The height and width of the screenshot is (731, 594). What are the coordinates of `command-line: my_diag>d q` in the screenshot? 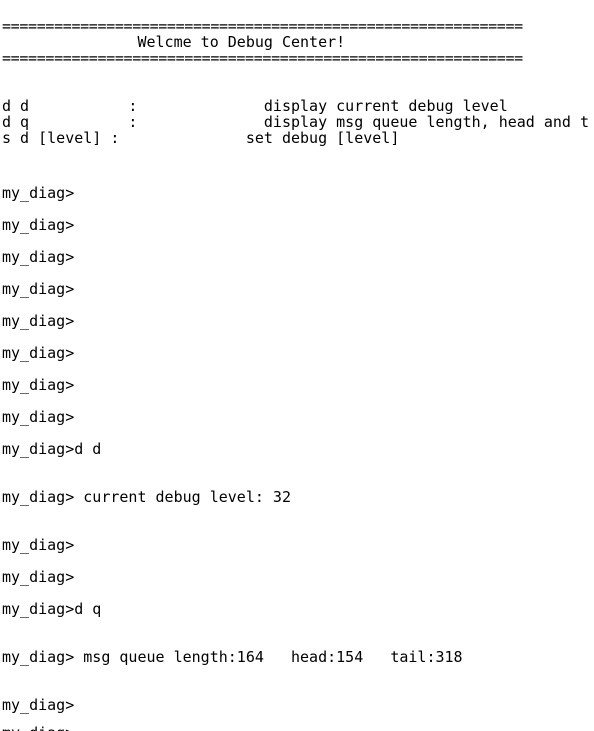 It's located at (51, 609).